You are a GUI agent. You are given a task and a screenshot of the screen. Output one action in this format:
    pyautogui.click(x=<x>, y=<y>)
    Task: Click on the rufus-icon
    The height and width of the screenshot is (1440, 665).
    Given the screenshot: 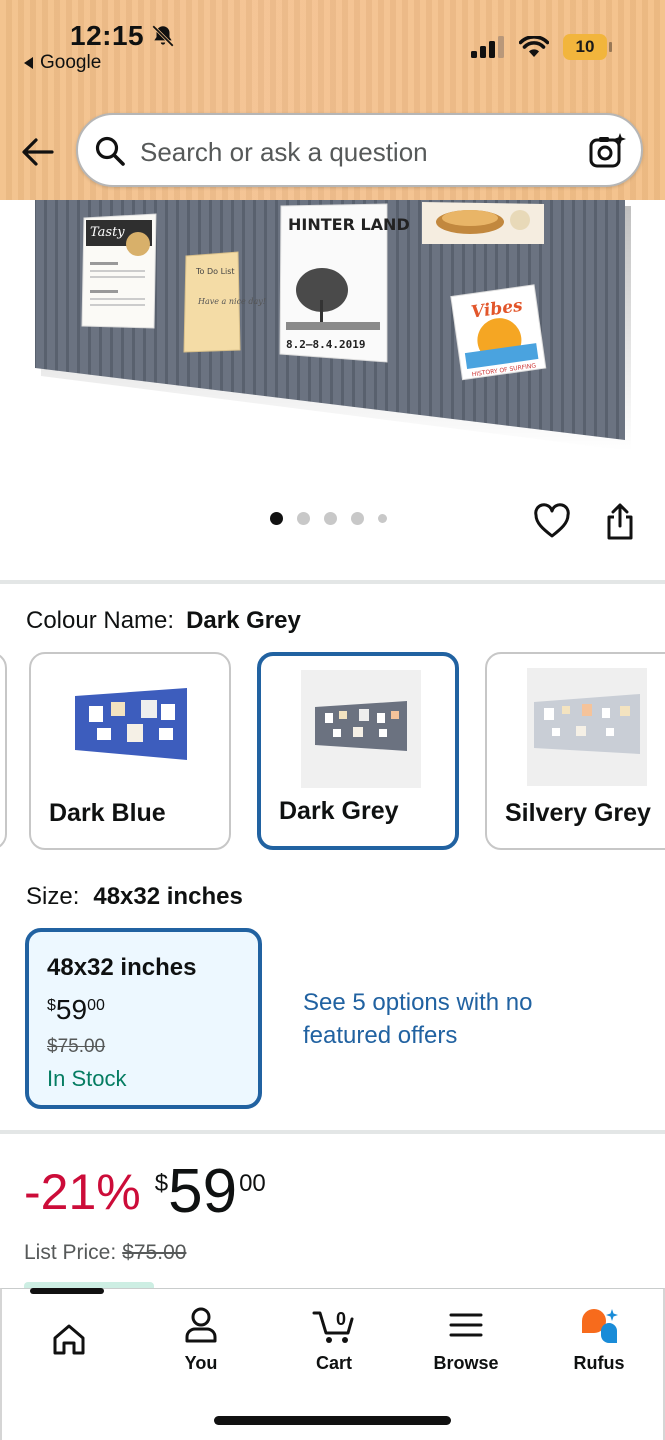 What is the action you would take?
    pyautogui.click(x=600, y=1326)
    